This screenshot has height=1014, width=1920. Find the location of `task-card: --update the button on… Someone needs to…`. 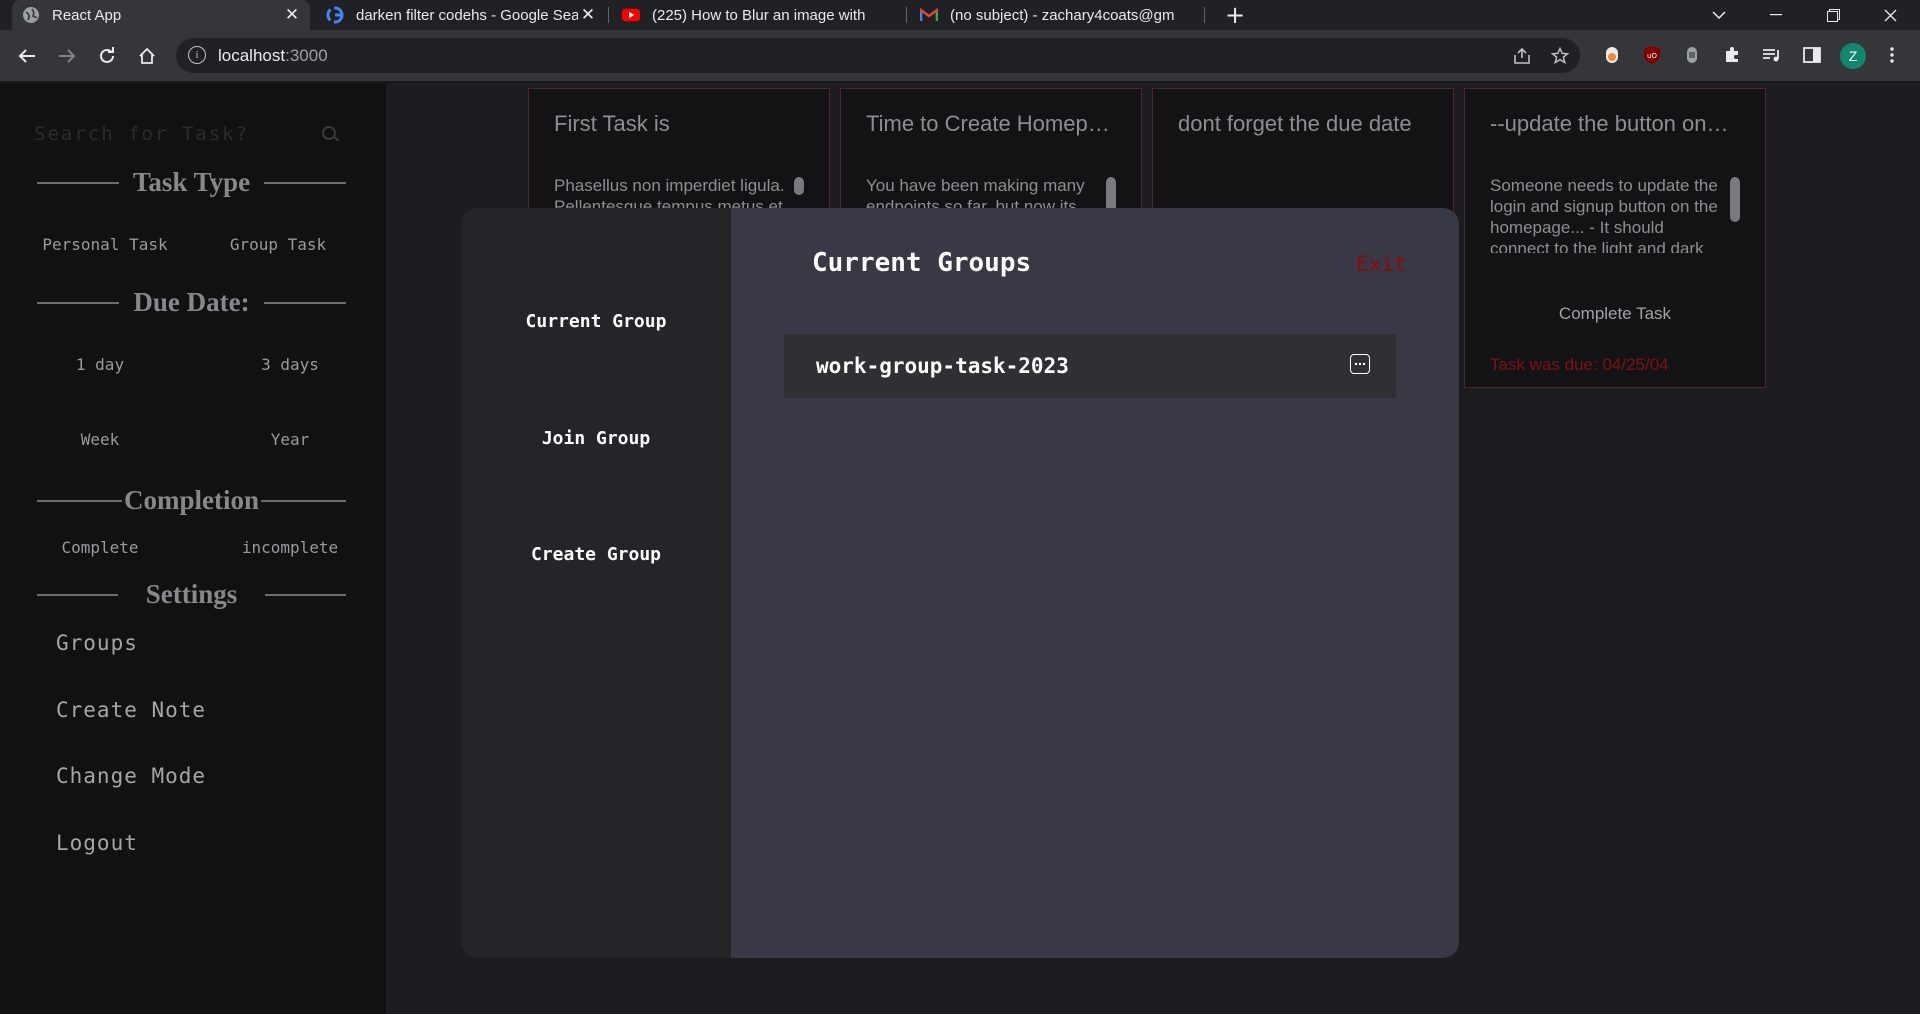

task-card: --update the button on… Someone needs to… is located at coordinates (1615, 238).